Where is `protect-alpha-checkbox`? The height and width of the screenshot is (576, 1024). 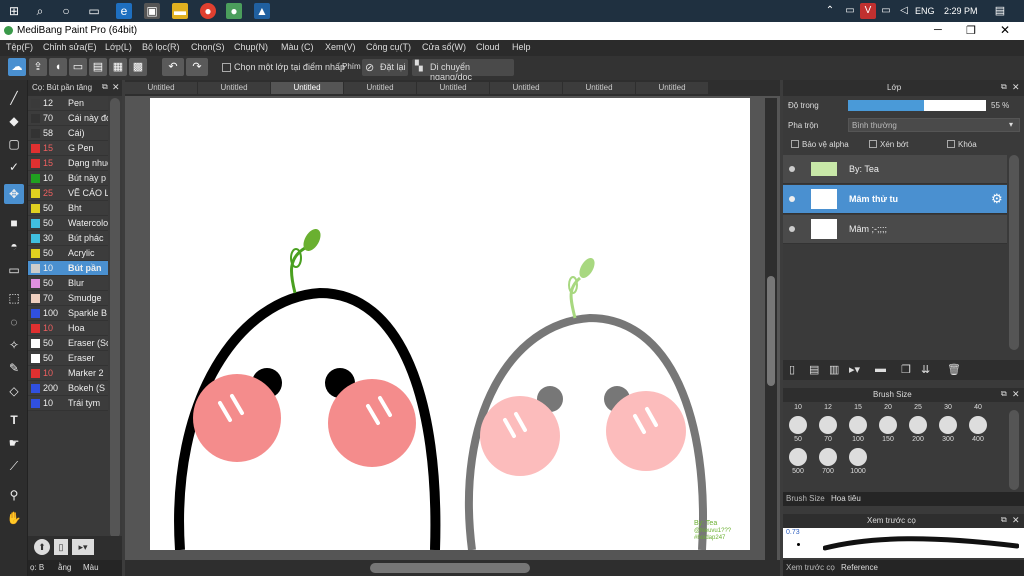 protect-alpha-checkbox is located at coordinates (795, 144).